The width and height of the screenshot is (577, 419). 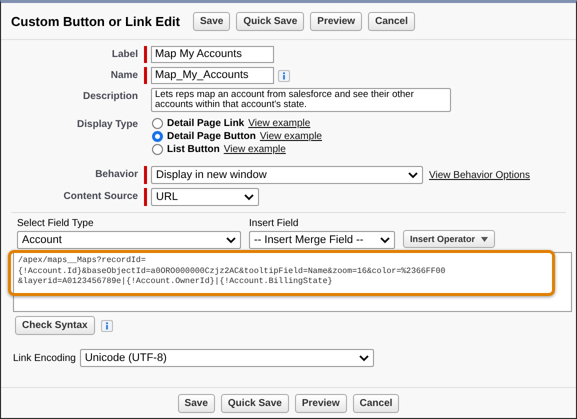 I want to click on field-label: Display Type, so click(x=107, y=124).